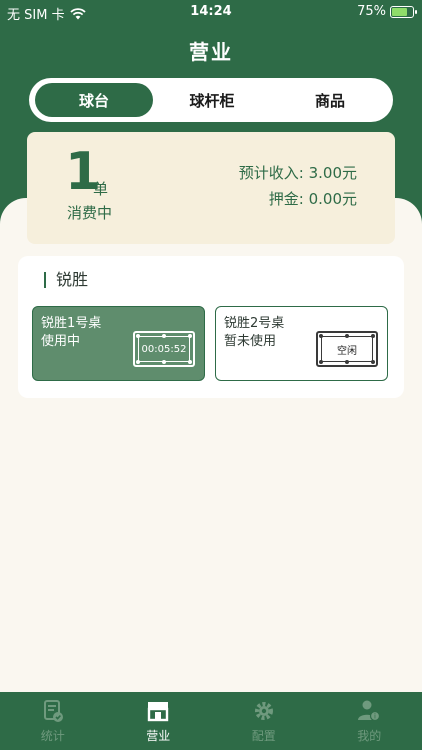 The image size is (422, 750). Describe the element at coordinates (250, 341) in the screenshot. I see `table-status: 暂未使用` at that location.